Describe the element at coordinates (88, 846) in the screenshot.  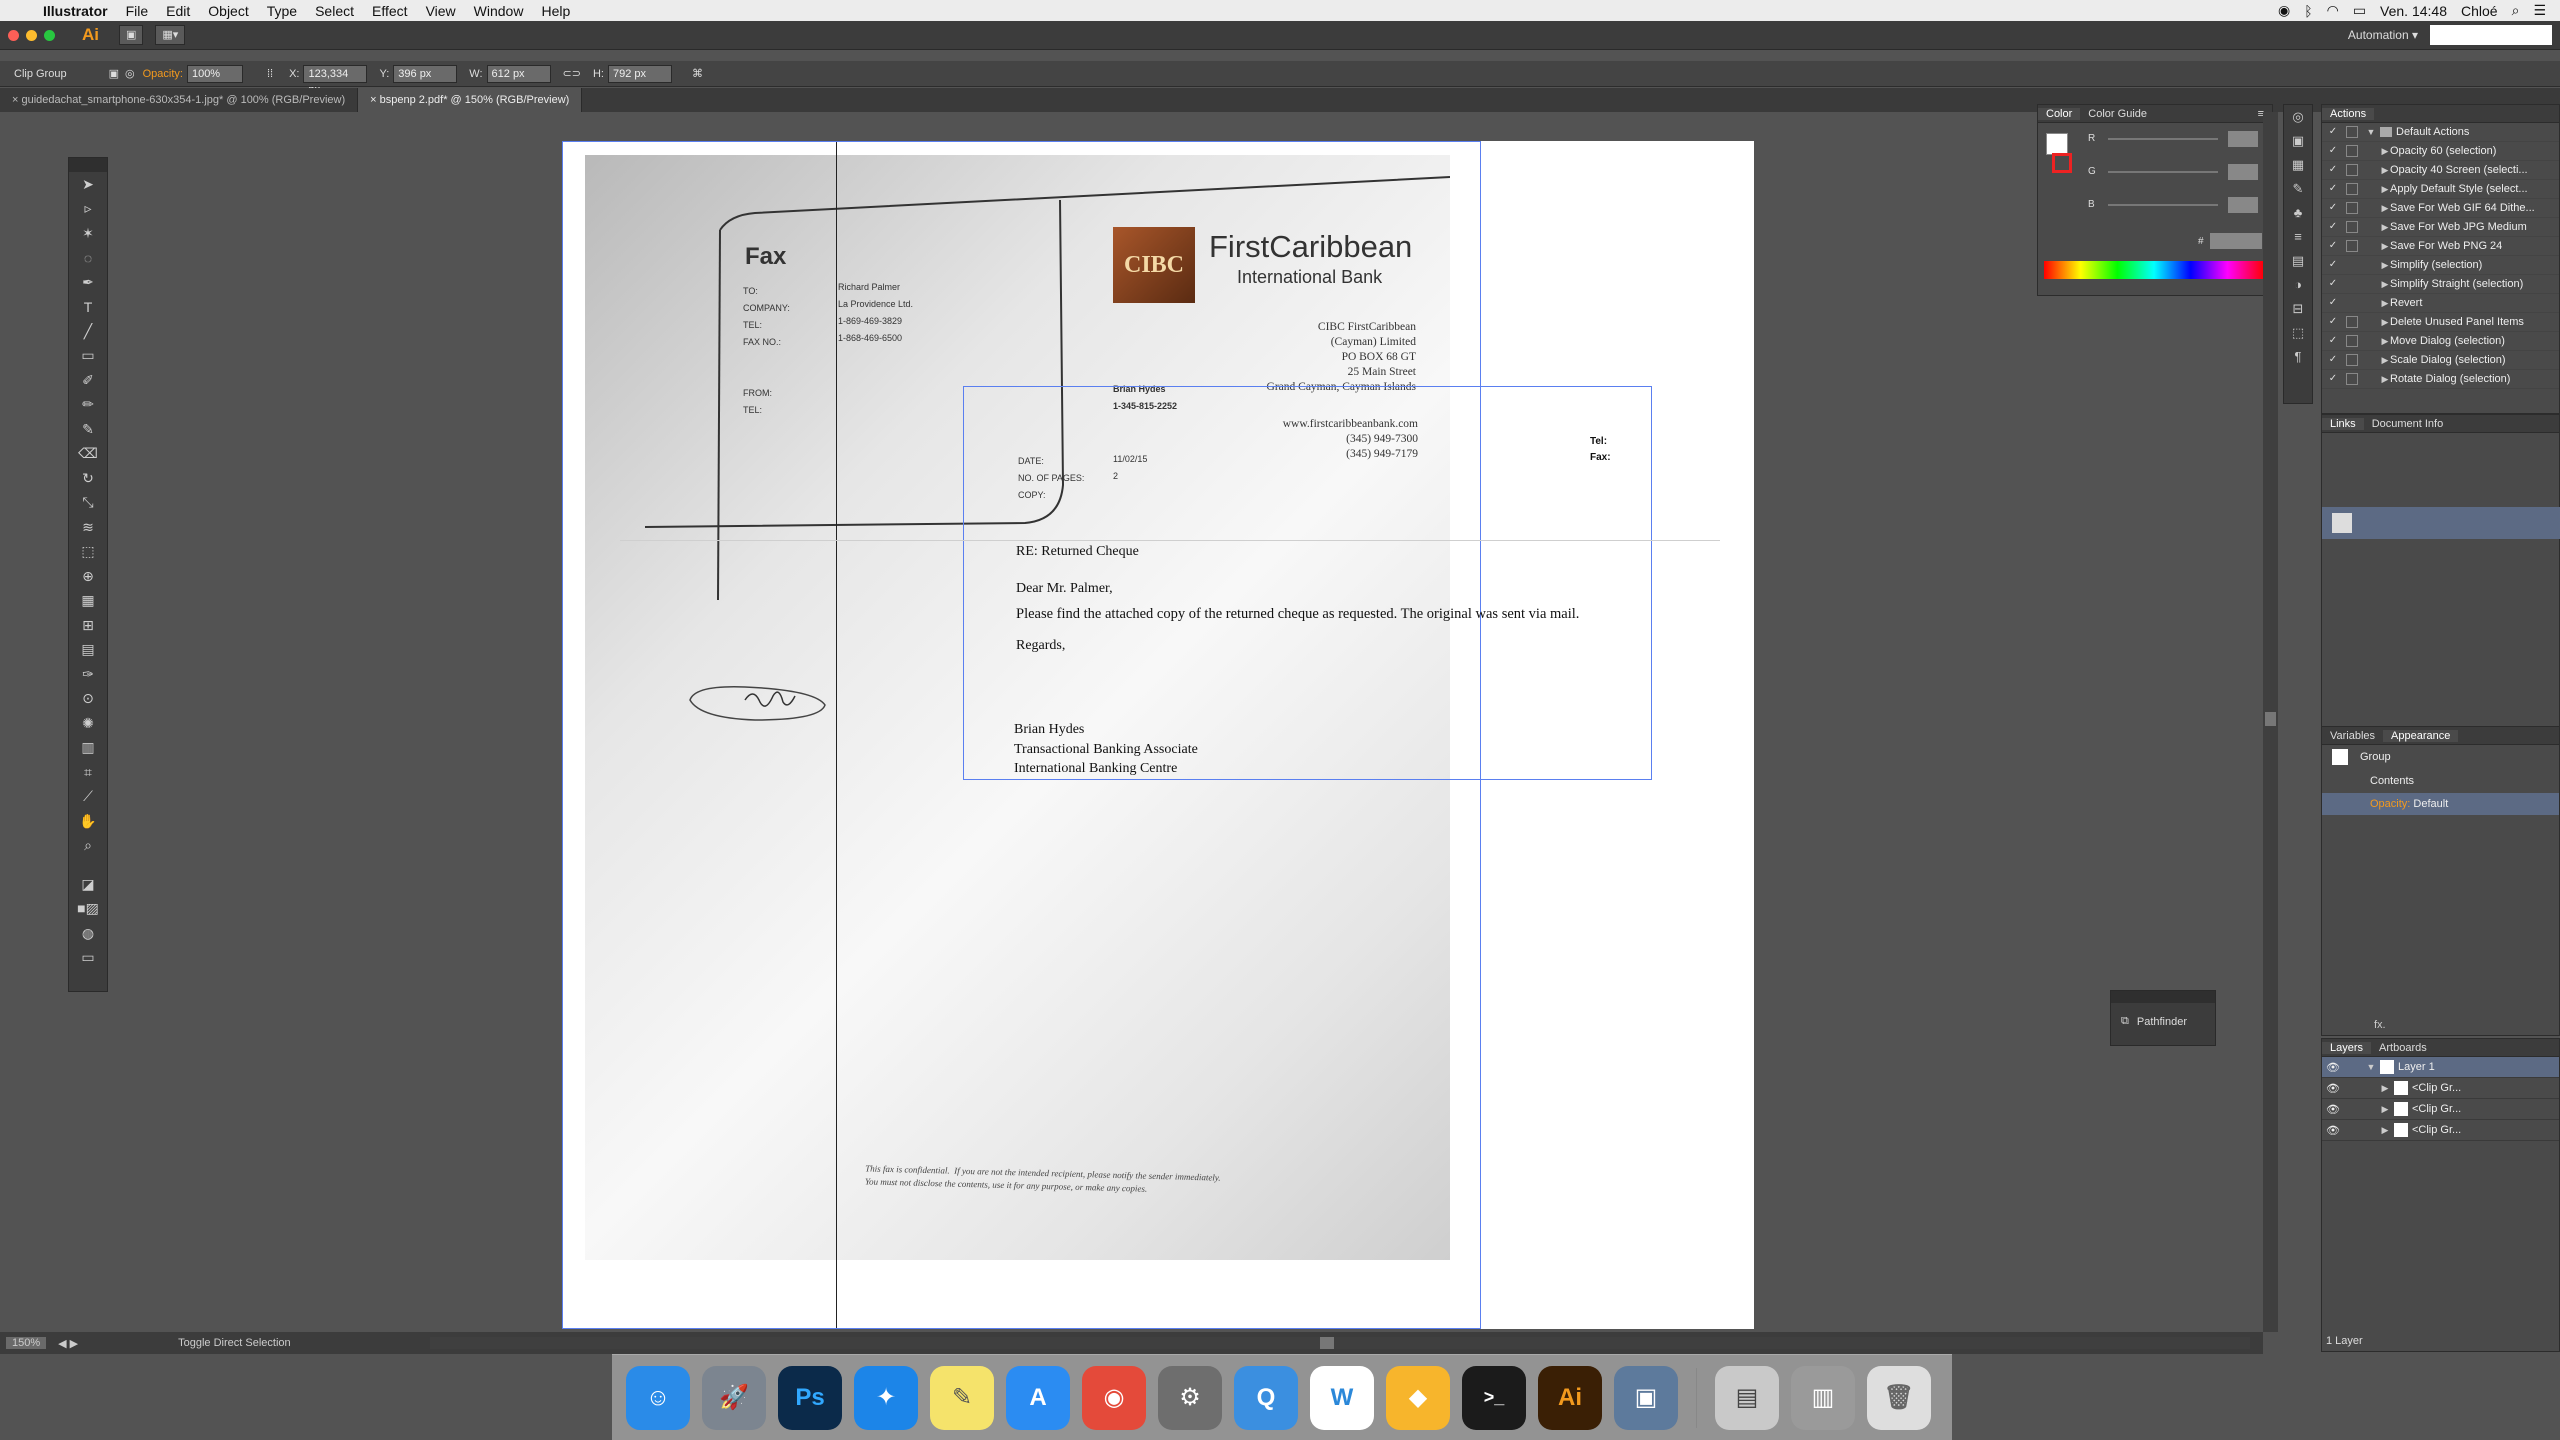
I see `zoom-tool-icon: ⌕` at that location.